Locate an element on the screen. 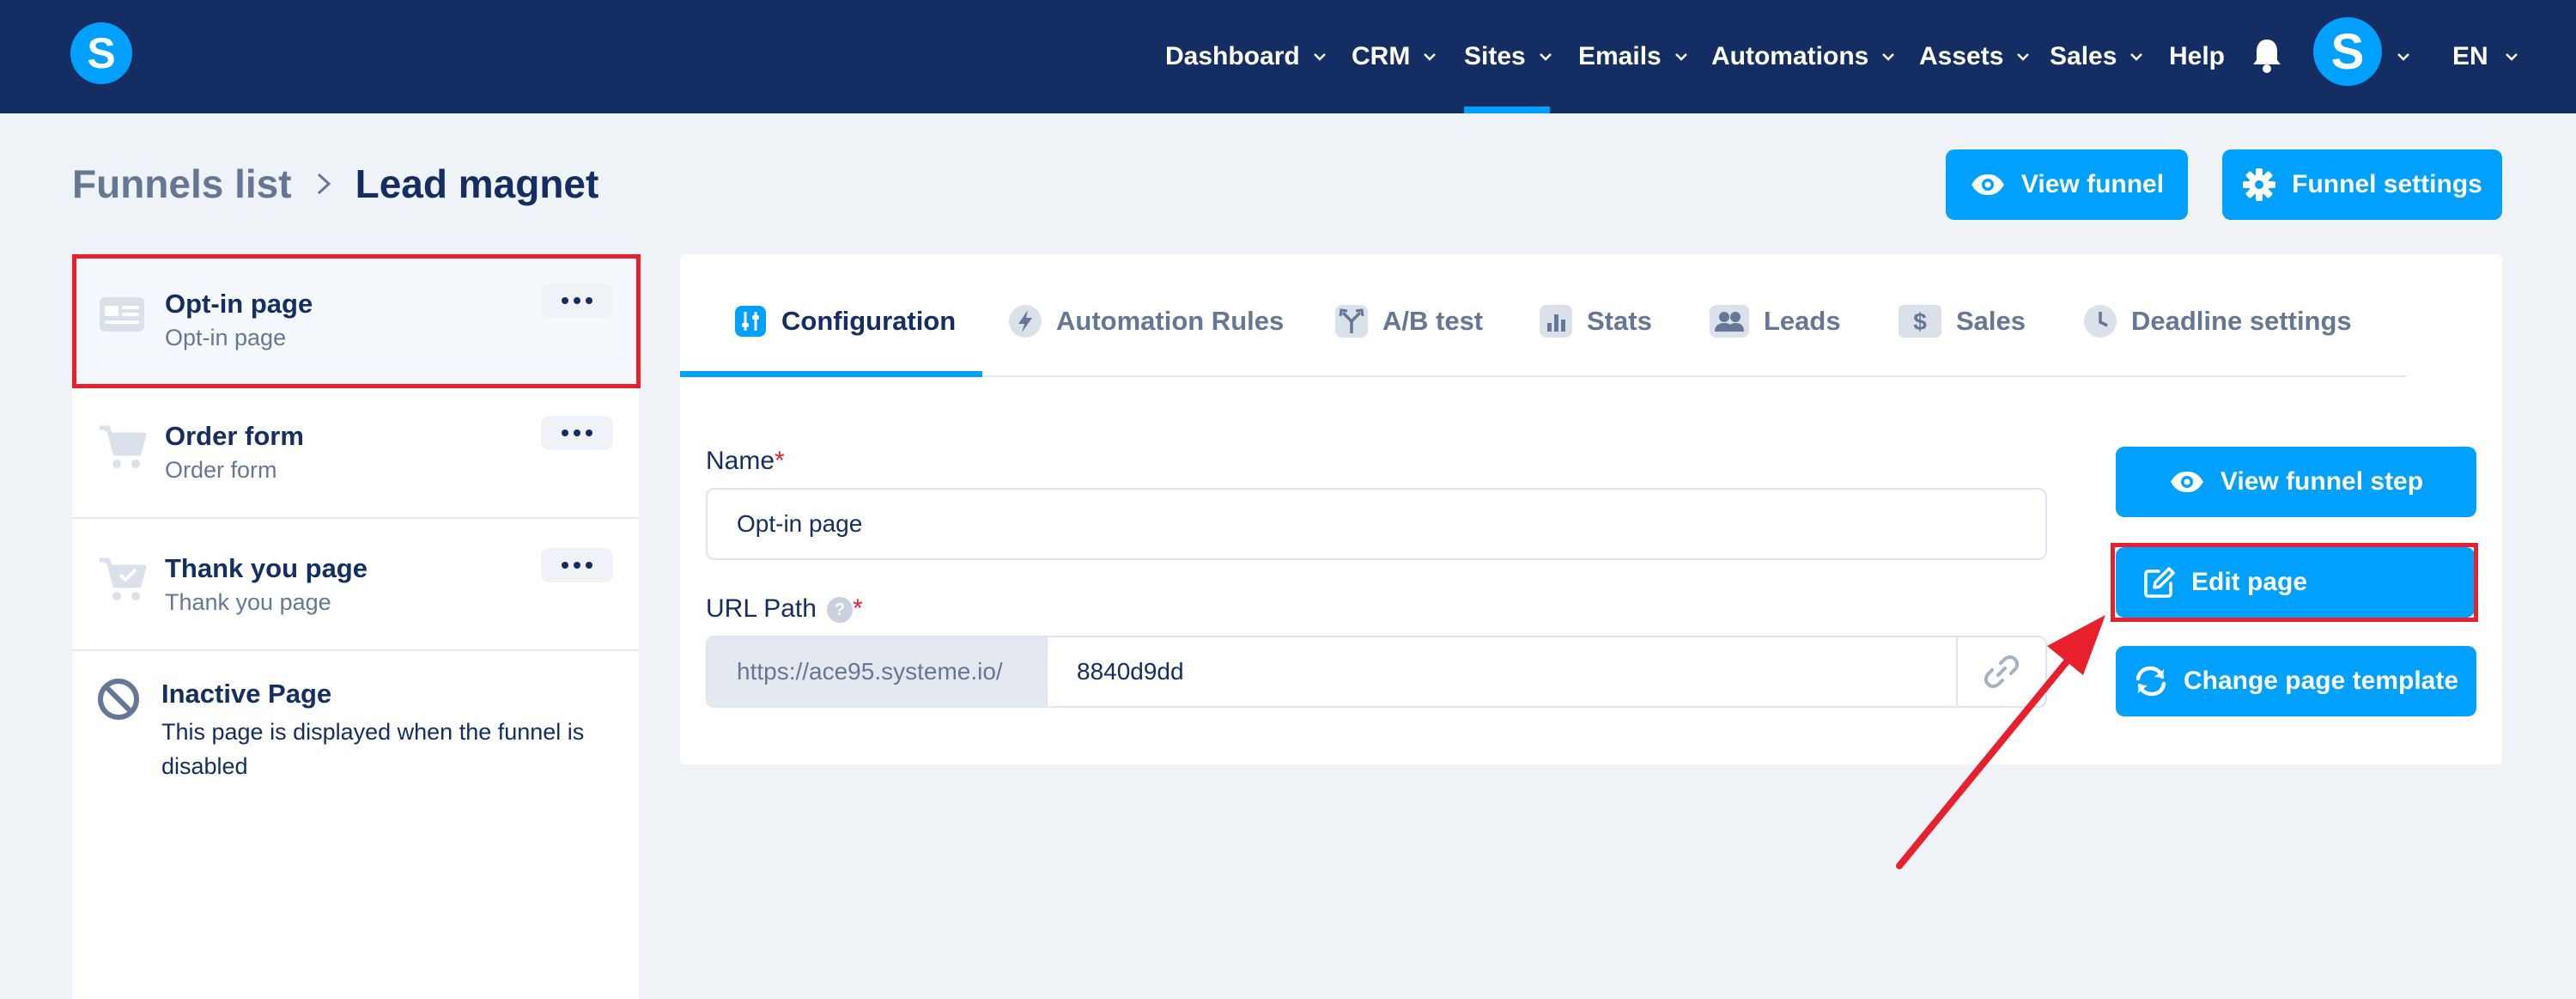  users-icon is located at coordinates (1729, 322).